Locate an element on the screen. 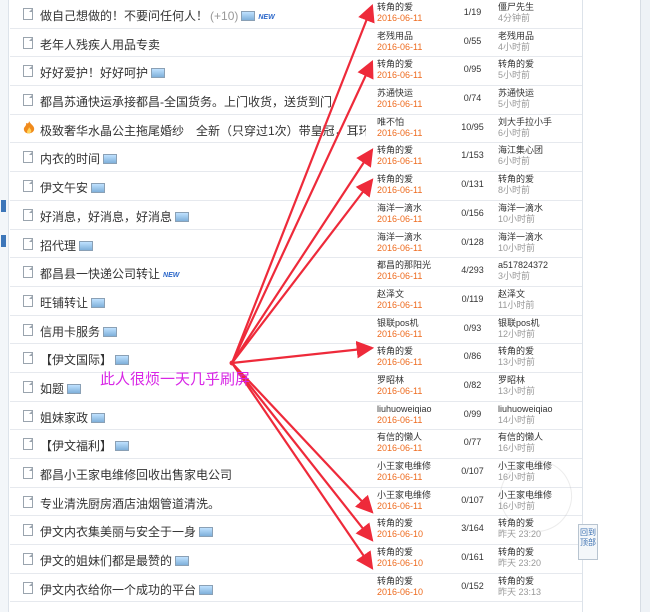 This screenshot has width=650, height=612. table-row: 老年人残疾人用品专卖 老残用品 2016-06-11 0/55 老残用品 4小时前 is located at coordinates (296, 43).